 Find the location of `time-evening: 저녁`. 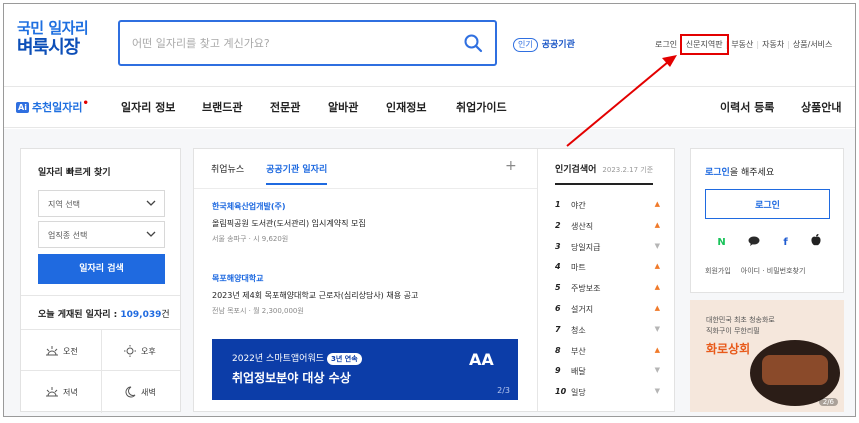

time-evening: 저녁 is located at coordinates (61, 392).